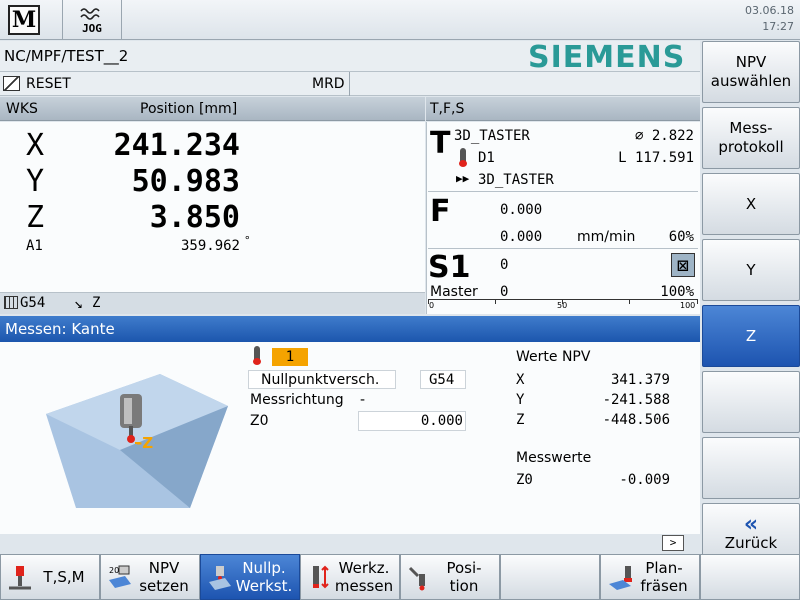 The height and width of the screenshot is (600, 800). Describe the element at coordinates (677, 292) in the screenshot. I see `spindle-override: 100%` at that location.